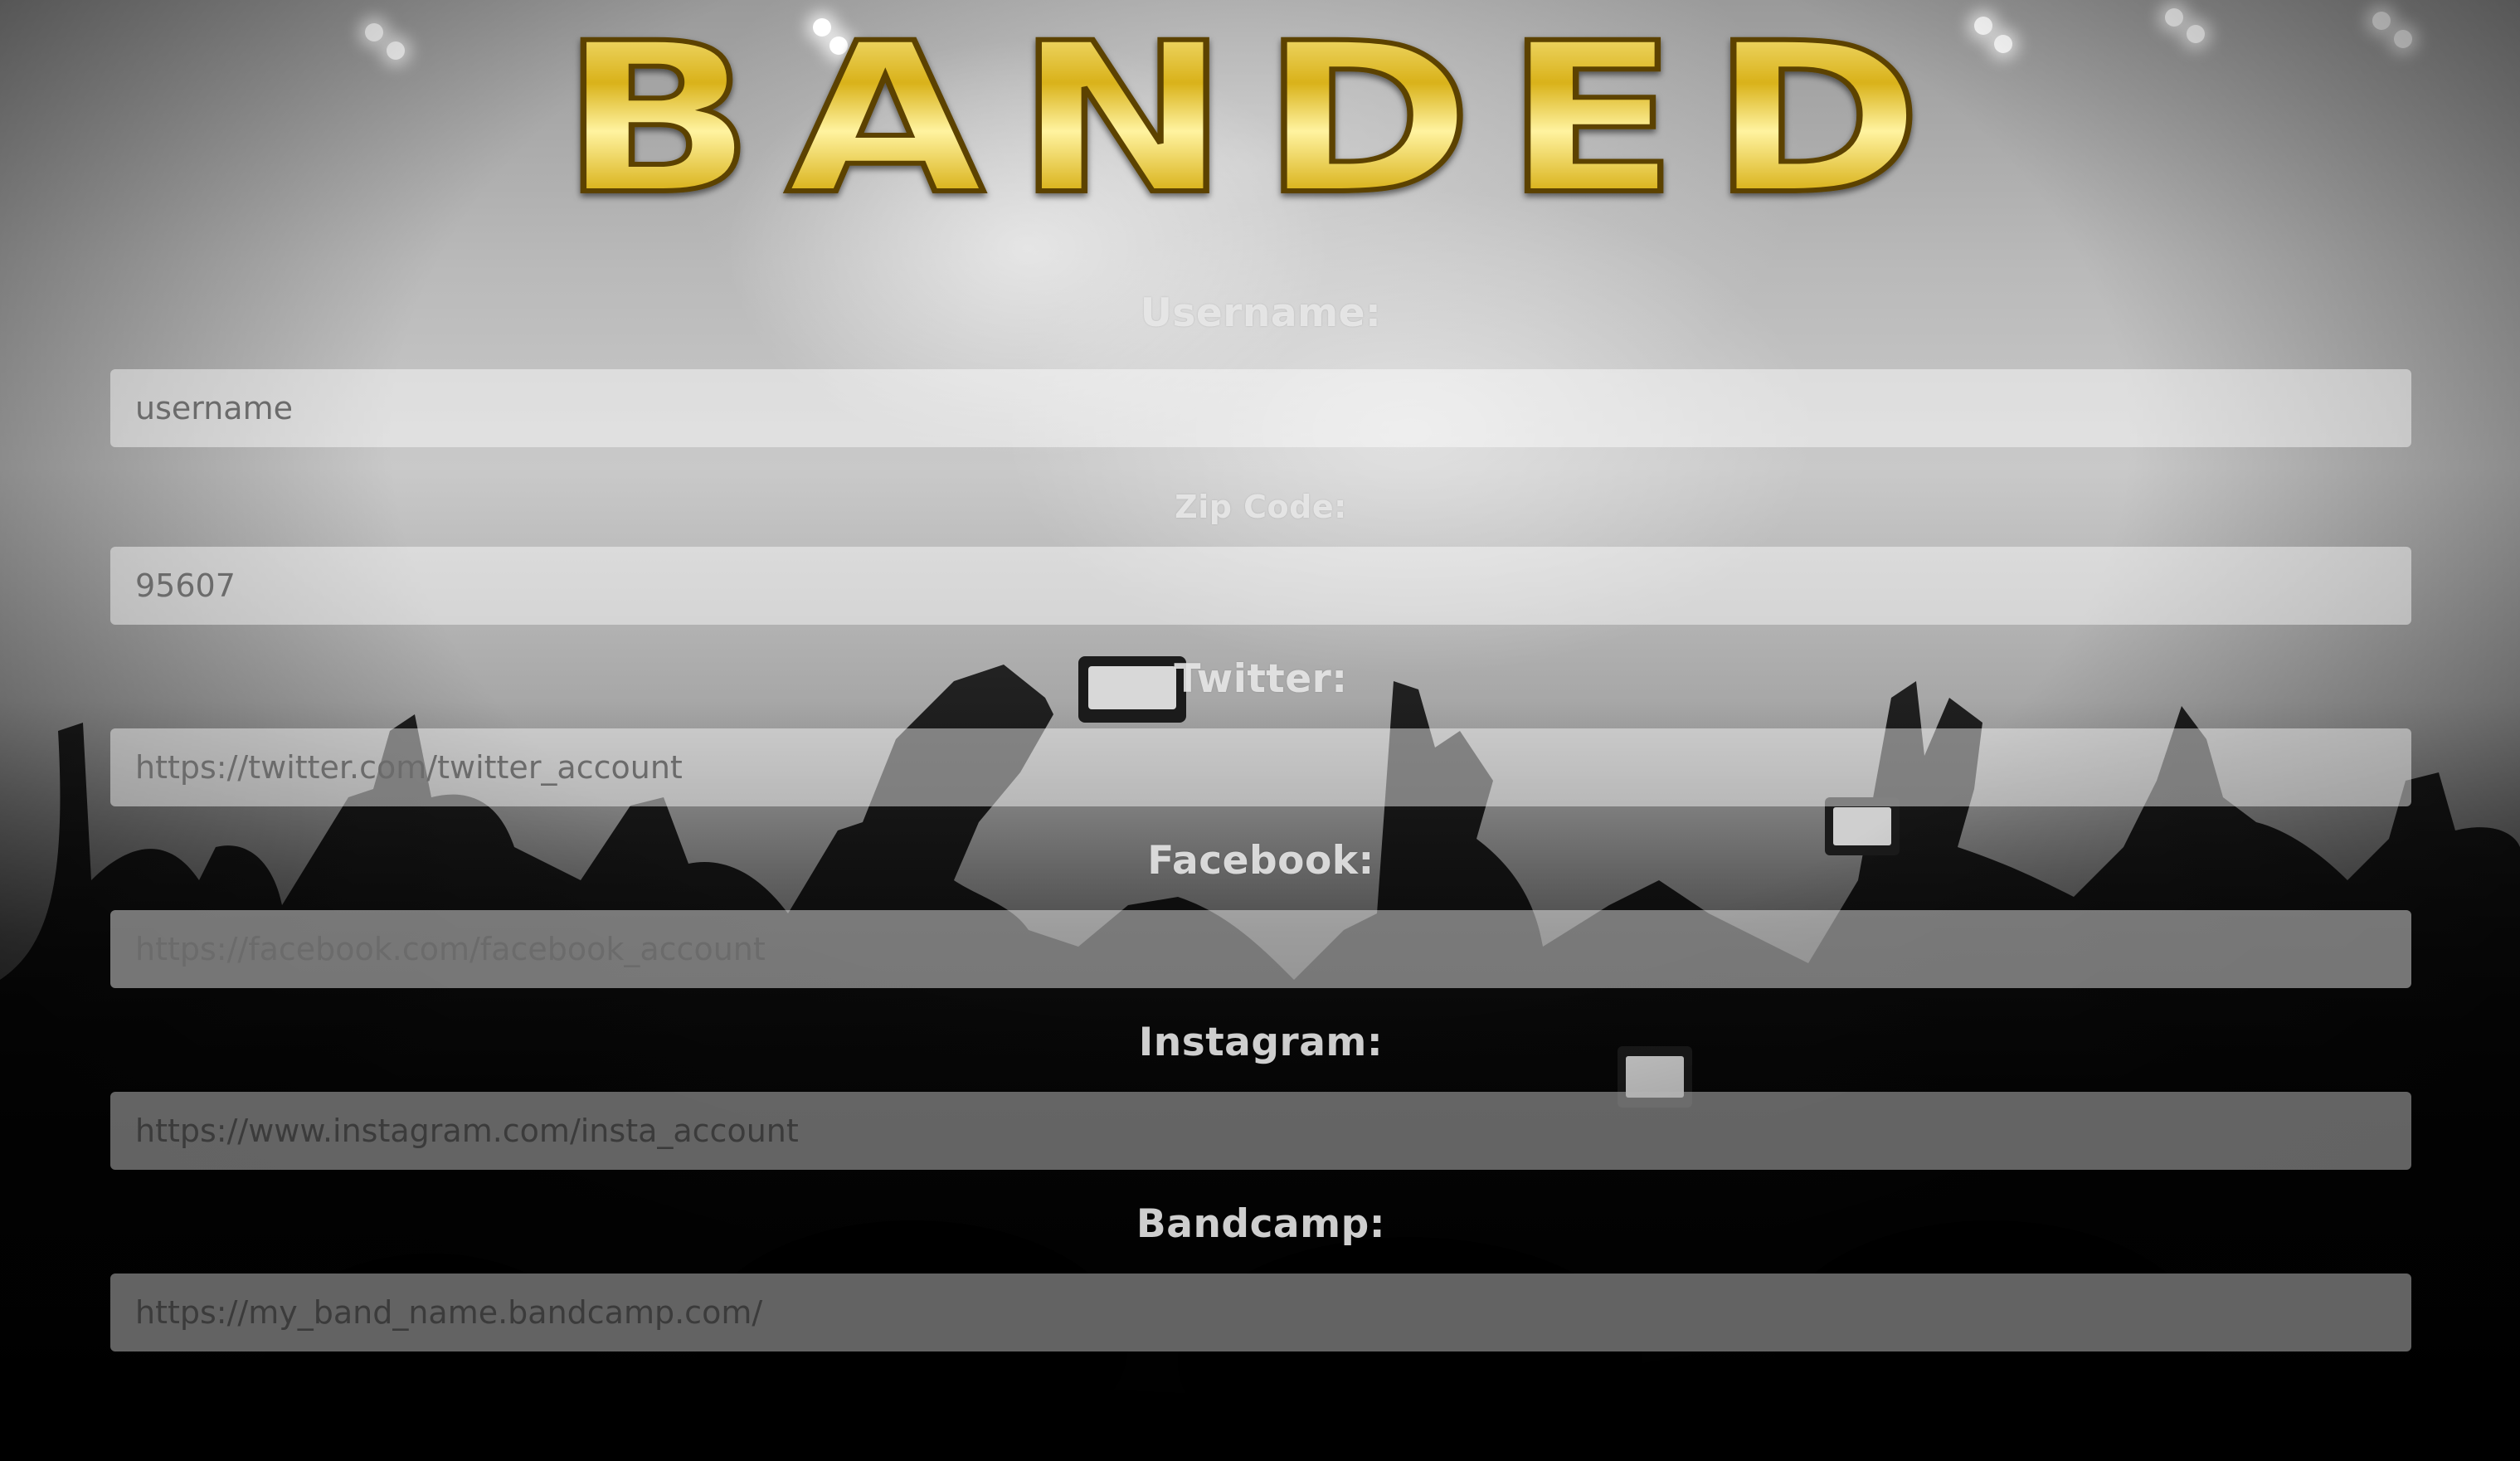  I want to click on twitter-field-group: Twitter:, so click(1260, 731).